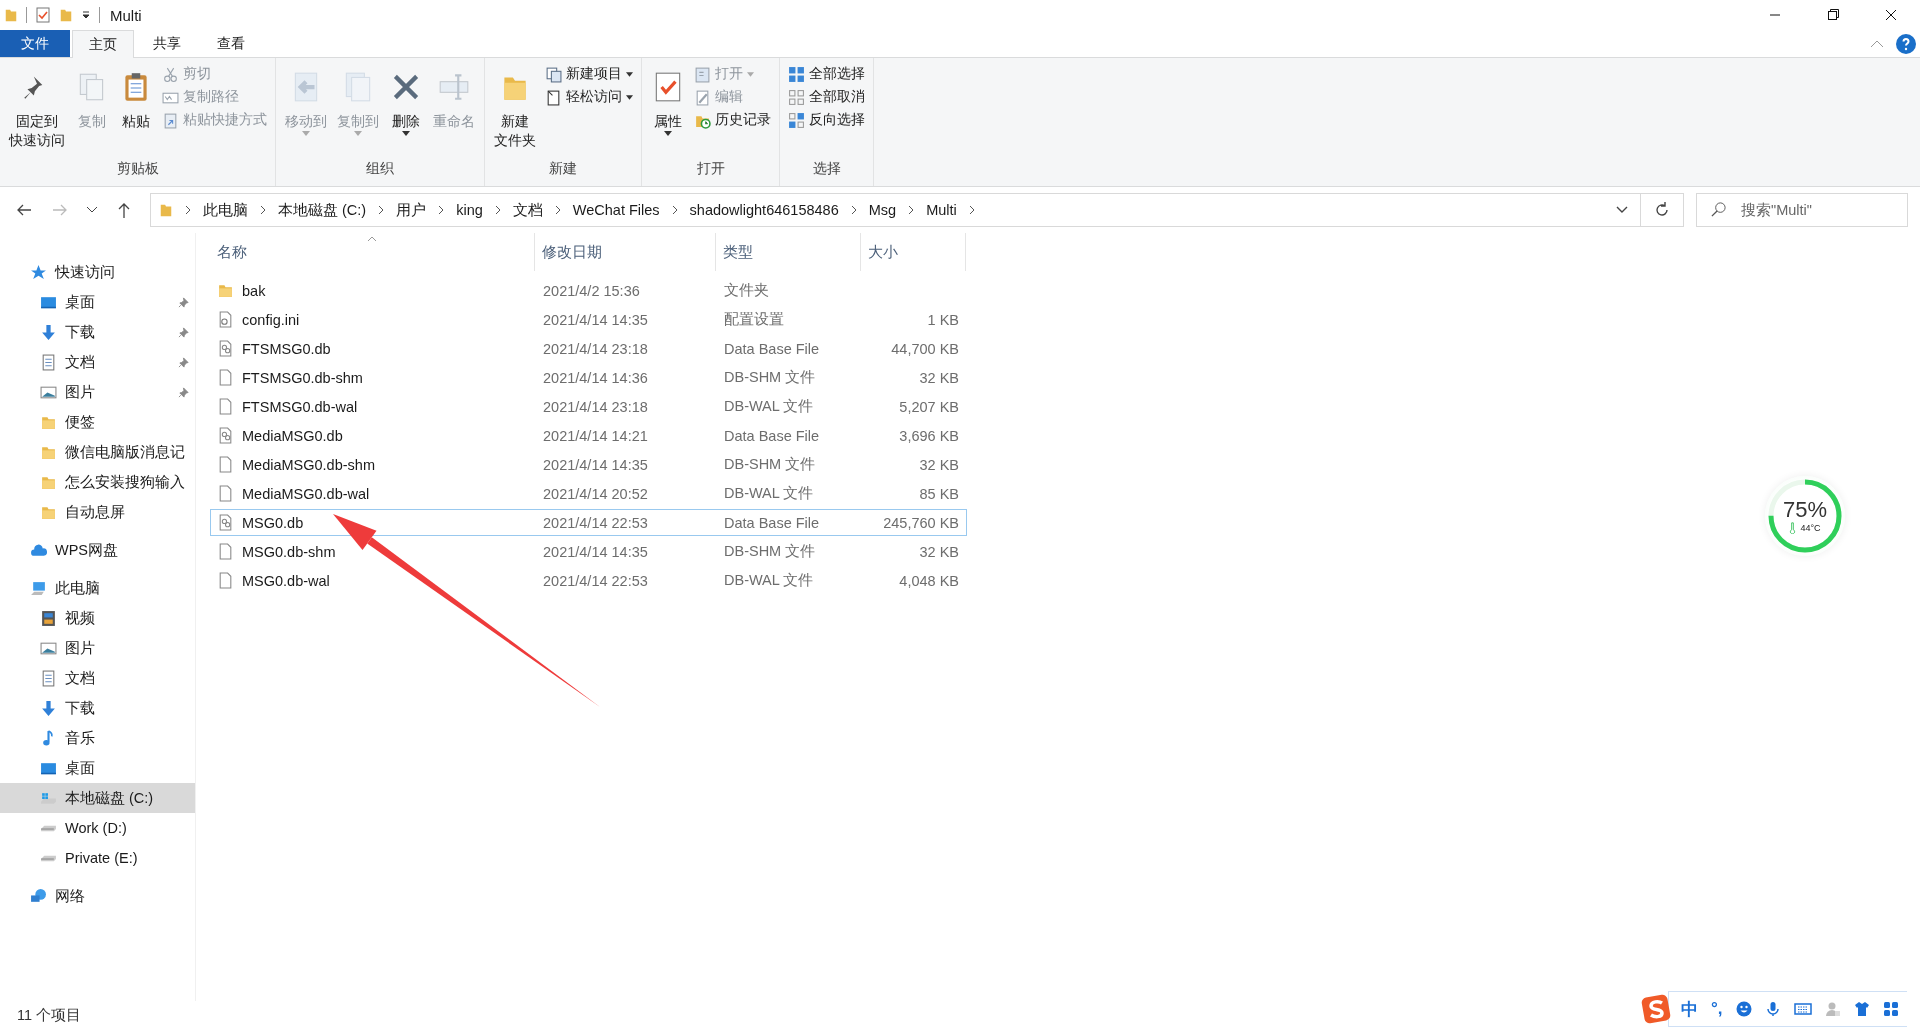 This screenshot has width=1920, height=1029. I want to click on ribbon-button: 历史记录, so click(732, 120).